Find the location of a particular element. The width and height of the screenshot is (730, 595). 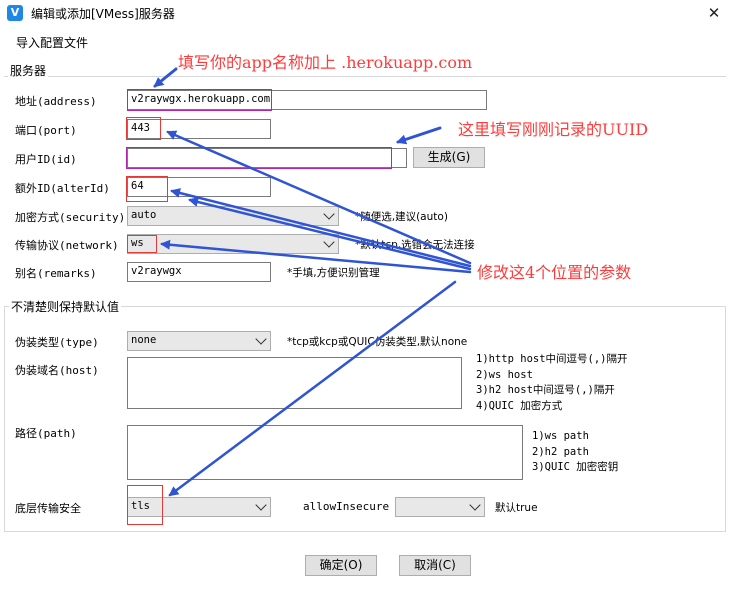

window-title: 编辑或添加[VMess]服务器 is located at coordinates (103, 14).